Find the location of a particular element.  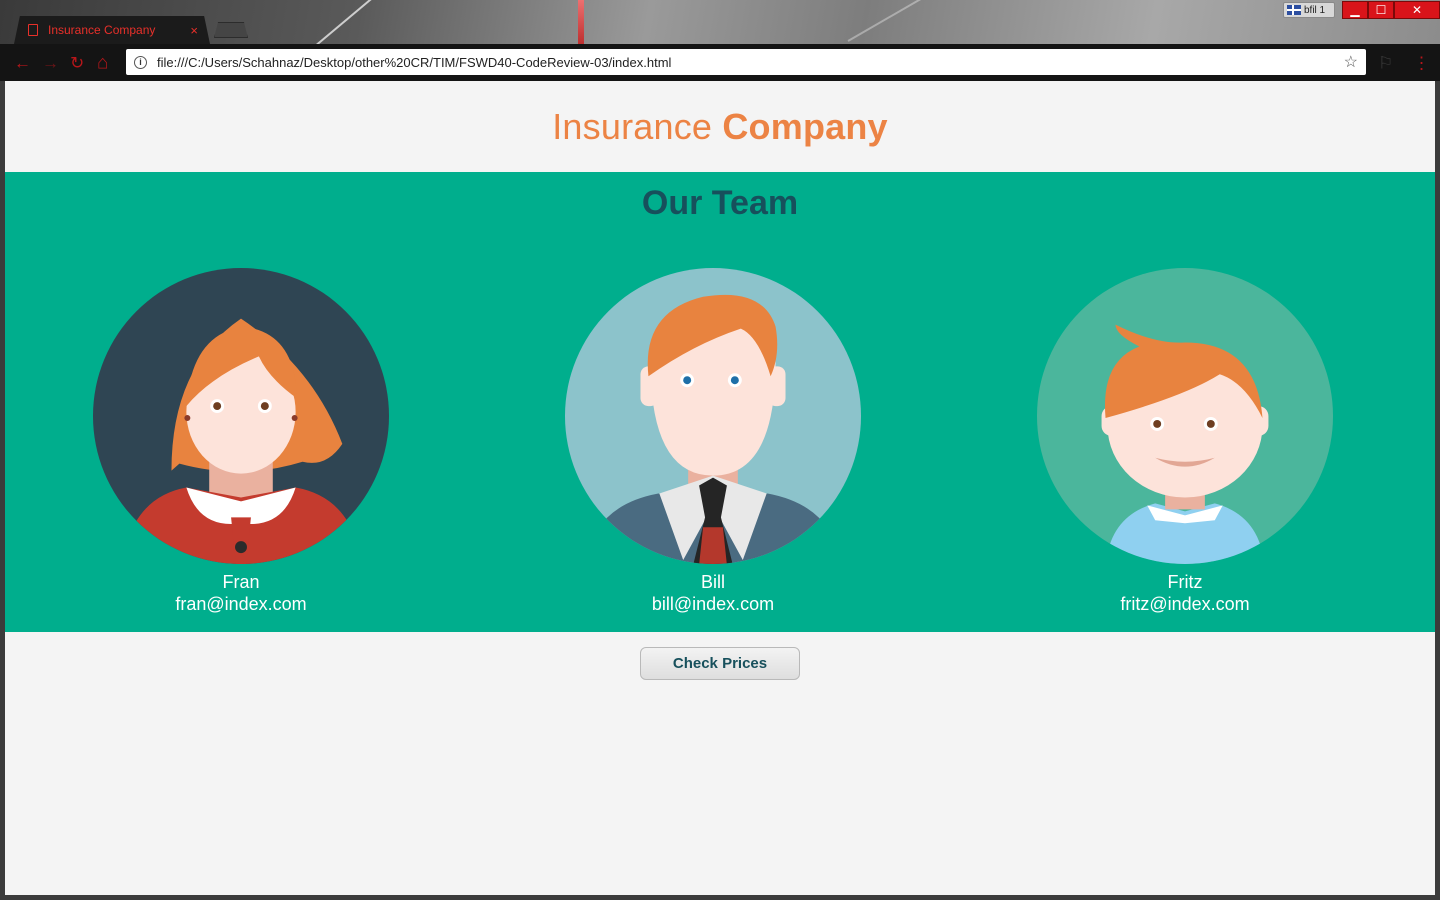

member-email: fritz@index.com is located at coordinates (1185, 604).